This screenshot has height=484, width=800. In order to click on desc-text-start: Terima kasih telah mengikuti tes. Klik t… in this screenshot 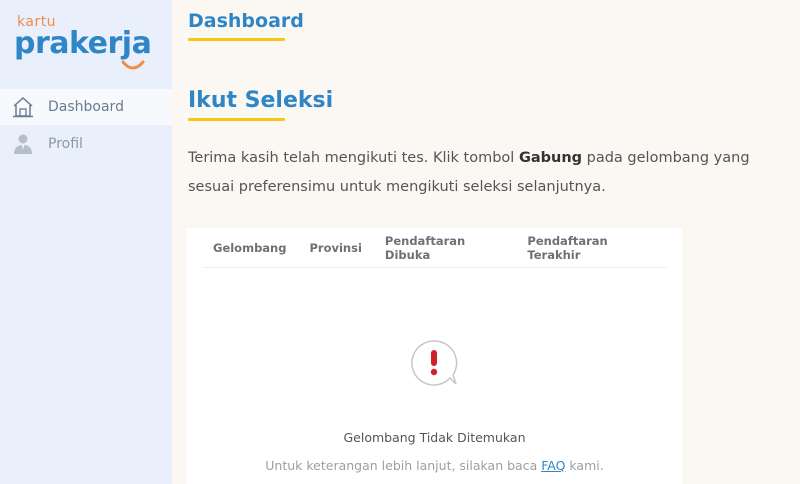, I will do `click(353, 158)`.